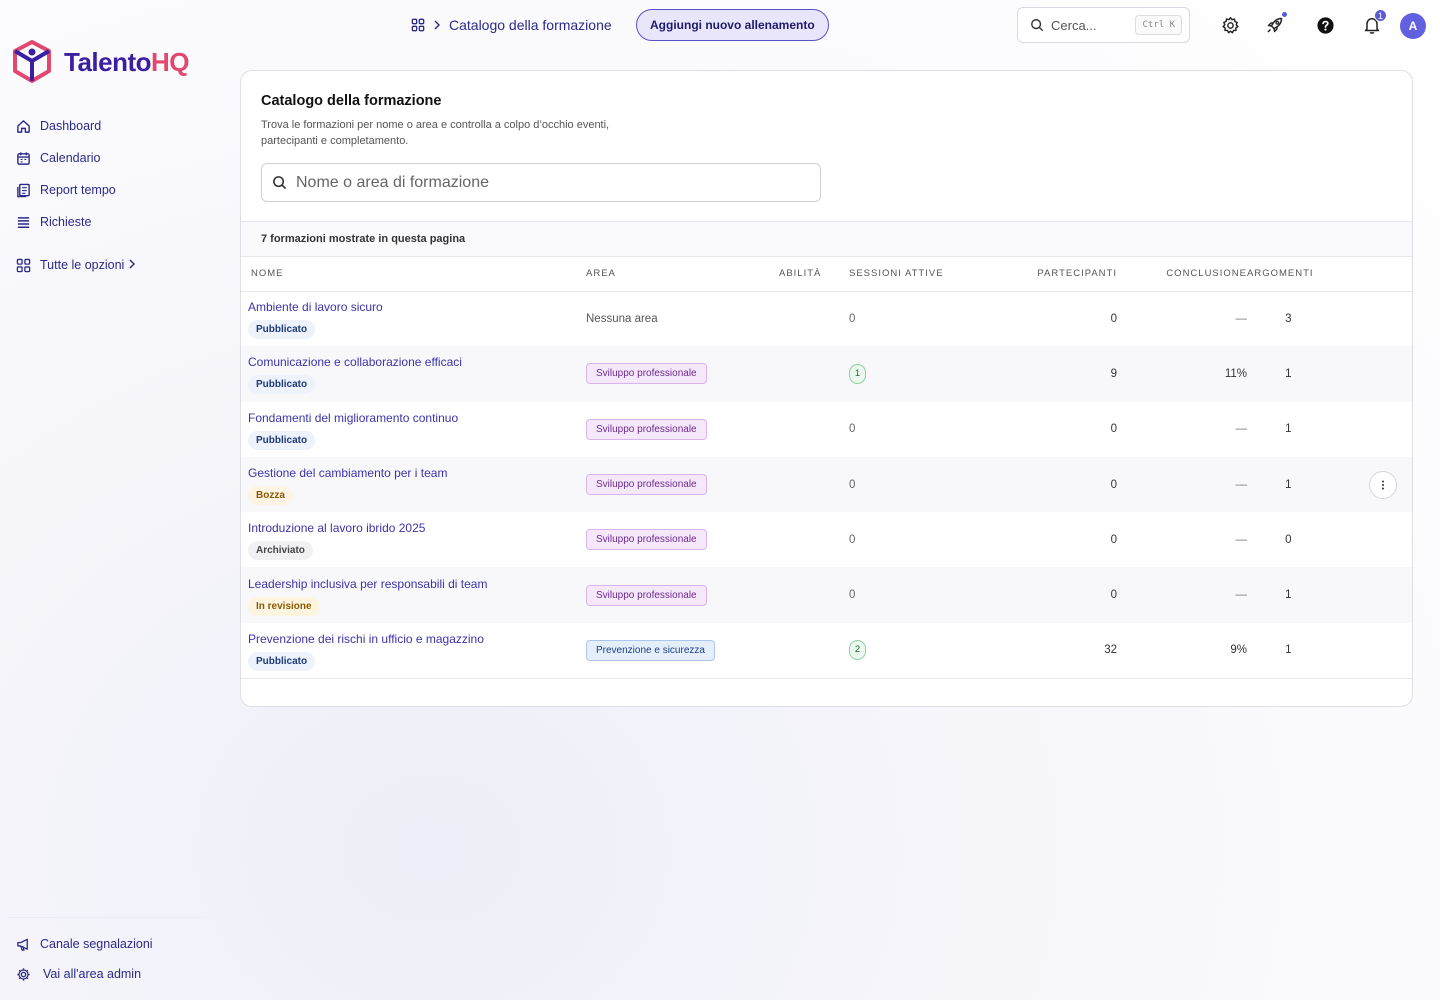  What do you see at coordinates (417, 418) in the screenshot?
I see `training-name-link: Fondamenti del miglioramento continuo` at bounding box center [417, 418].